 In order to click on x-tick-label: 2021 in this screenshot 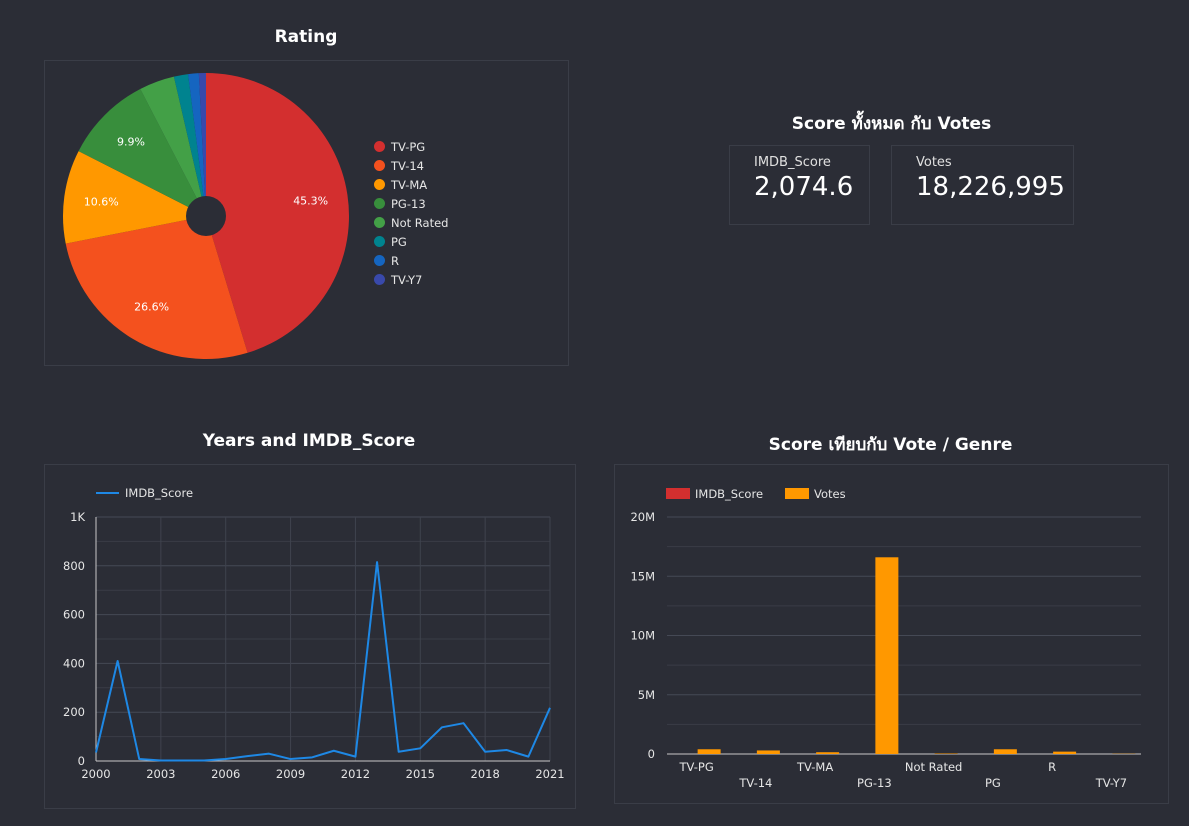, I will do `click(549, 774)`.